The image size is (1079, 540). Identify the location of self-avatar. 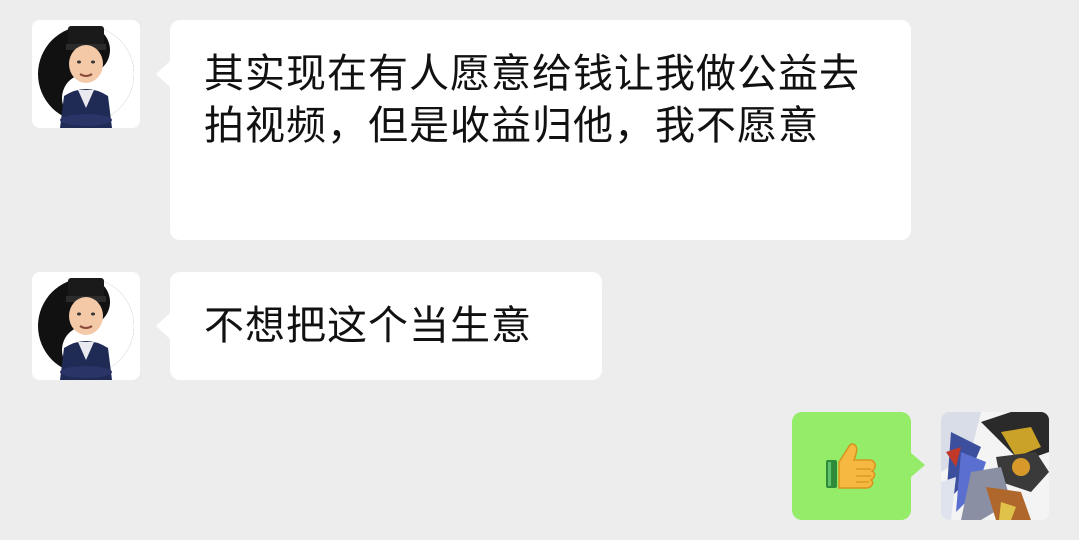
(995, 466).